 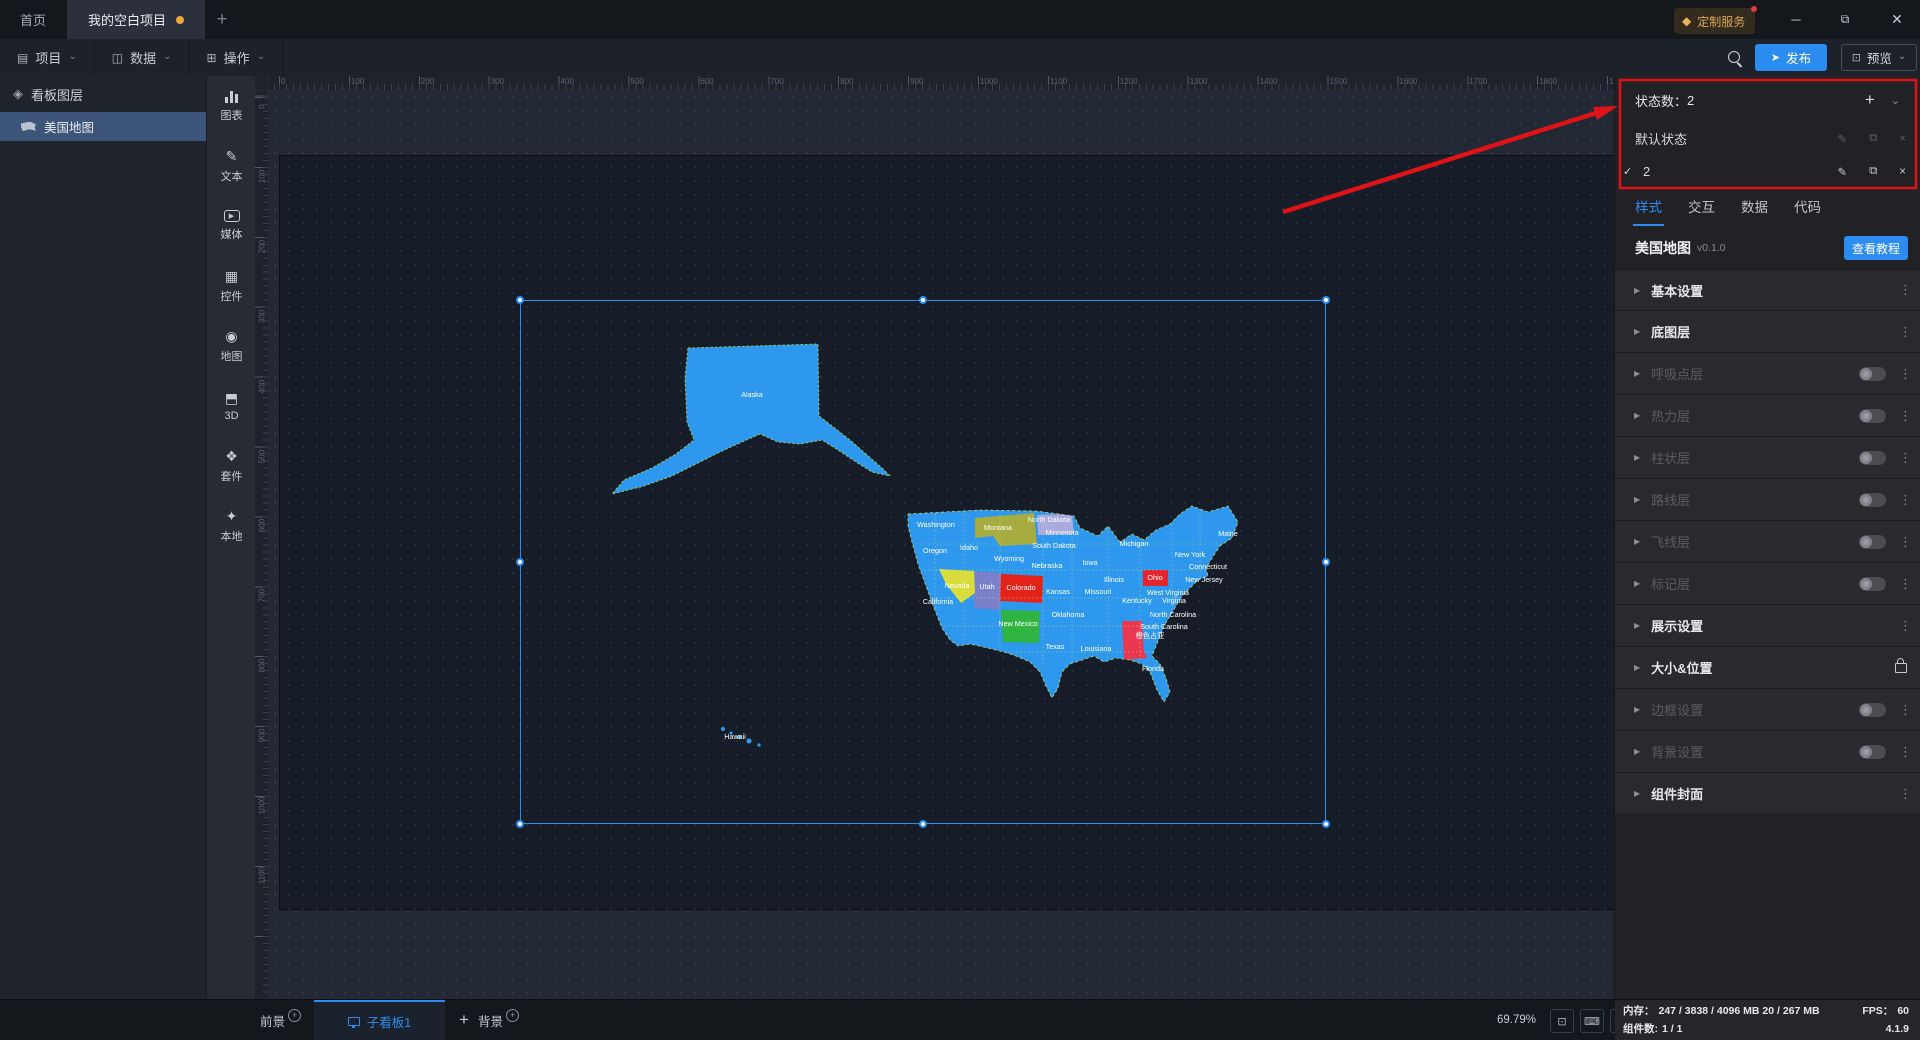 I want to click on resize-handle-sw, so click(x=520, y=824).